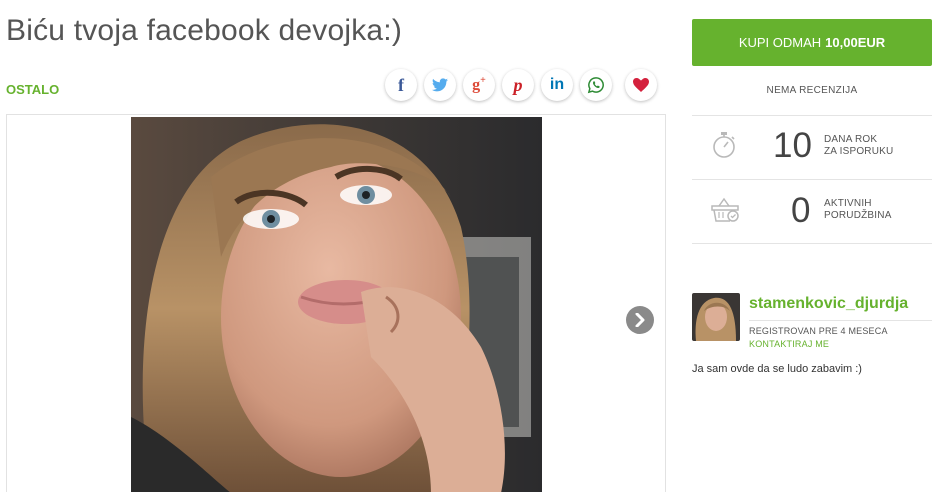 The width and height of the screenshot is (940, 492). I want to click on shopping-basket-icon, so click(725, 209).